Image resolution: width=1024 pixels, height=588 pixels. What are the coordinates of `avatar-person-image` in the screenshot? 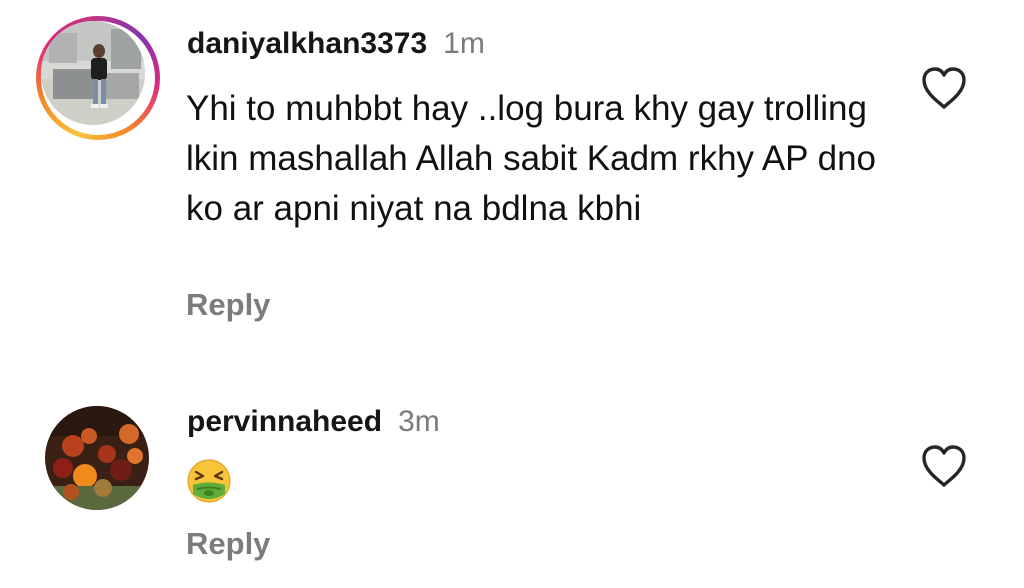 It's located at (93, 73).